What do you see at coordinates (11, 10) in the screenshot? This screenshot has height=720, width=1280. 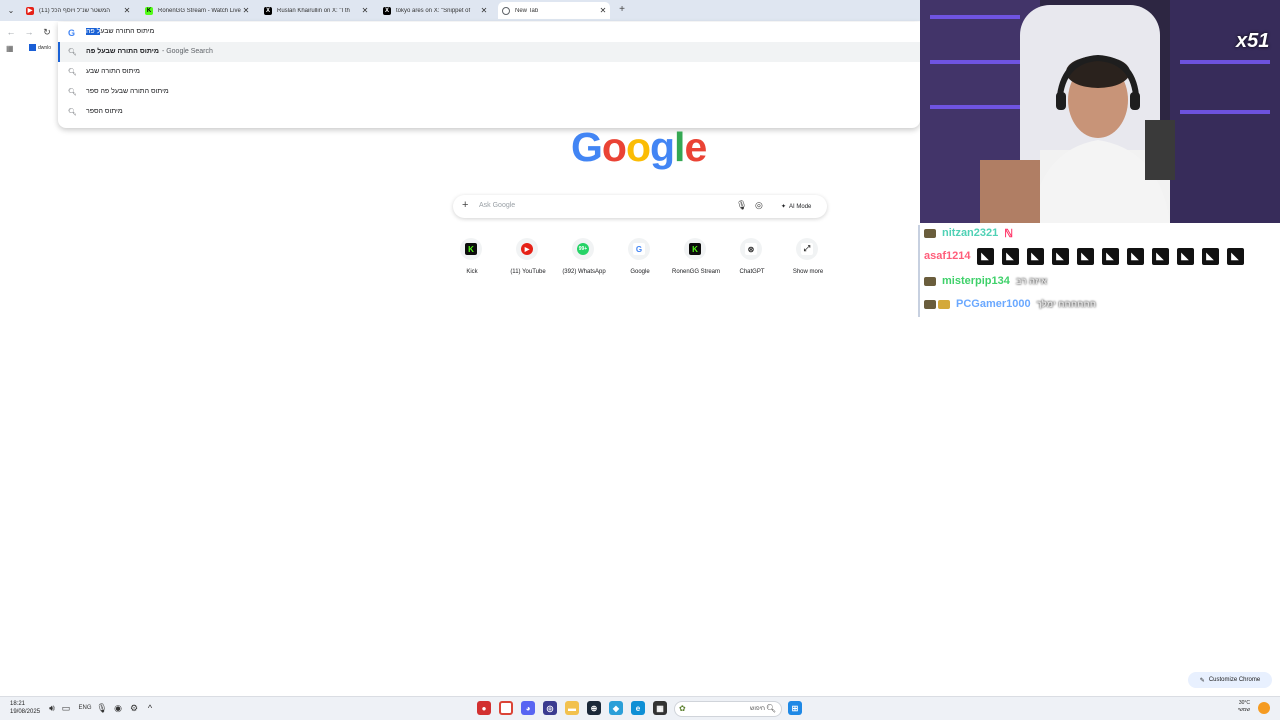 I see `tab-search-chevron-icon: ⌄` at bounding box center [11, 10].